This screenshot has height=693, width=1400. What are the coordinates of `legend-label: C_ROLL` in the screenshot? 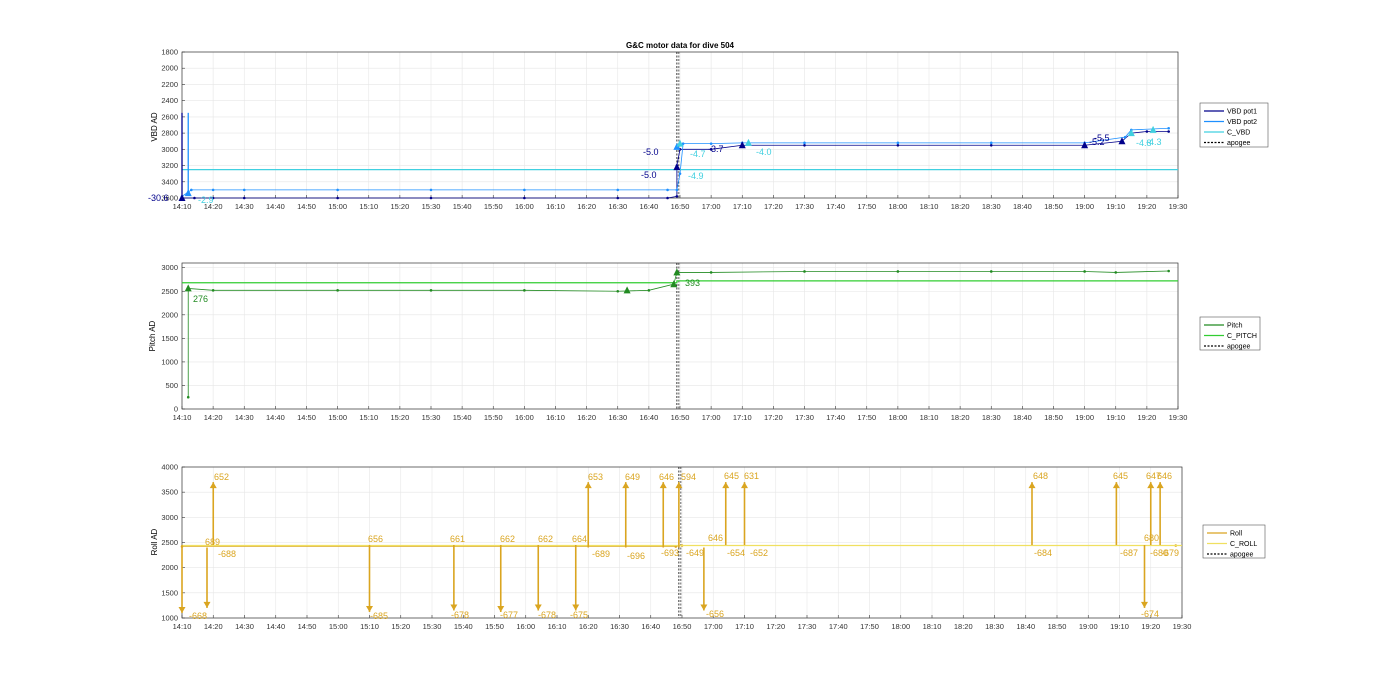 It's located at (1243, 544).